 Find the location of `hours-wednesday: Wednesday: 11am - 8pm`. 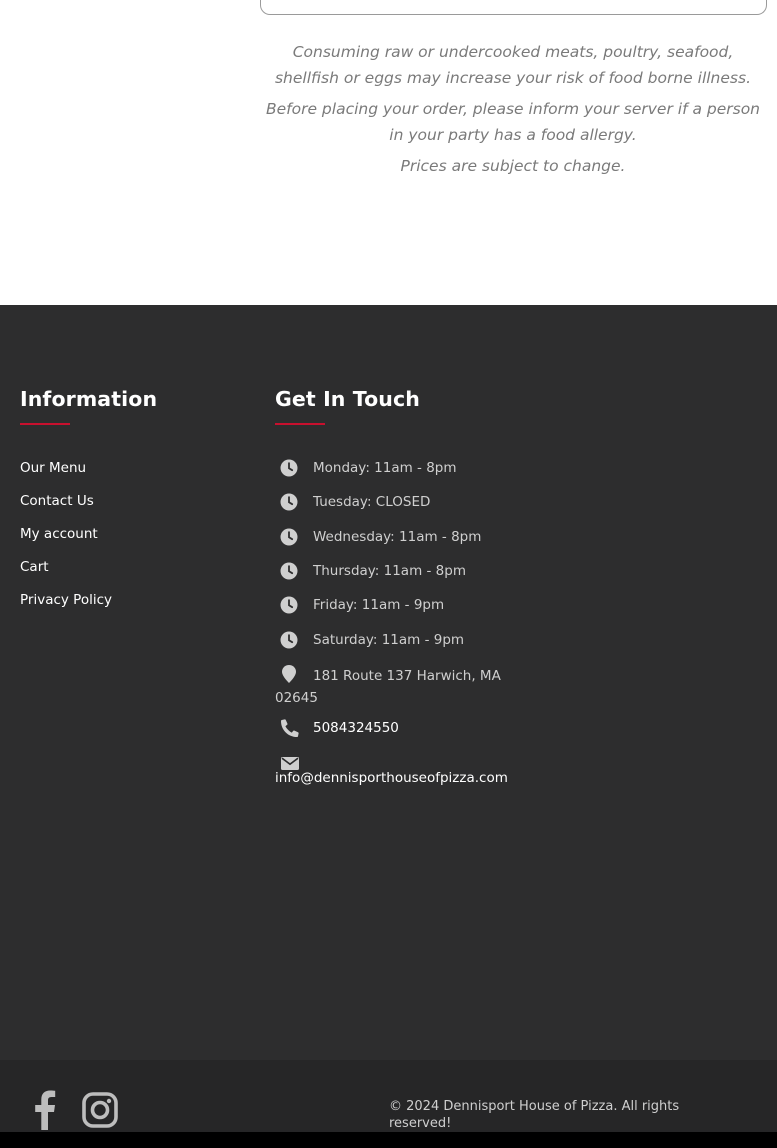

hours-wednesday: Wednesday: 11am - 8pm is located at coordinates (378, 537).